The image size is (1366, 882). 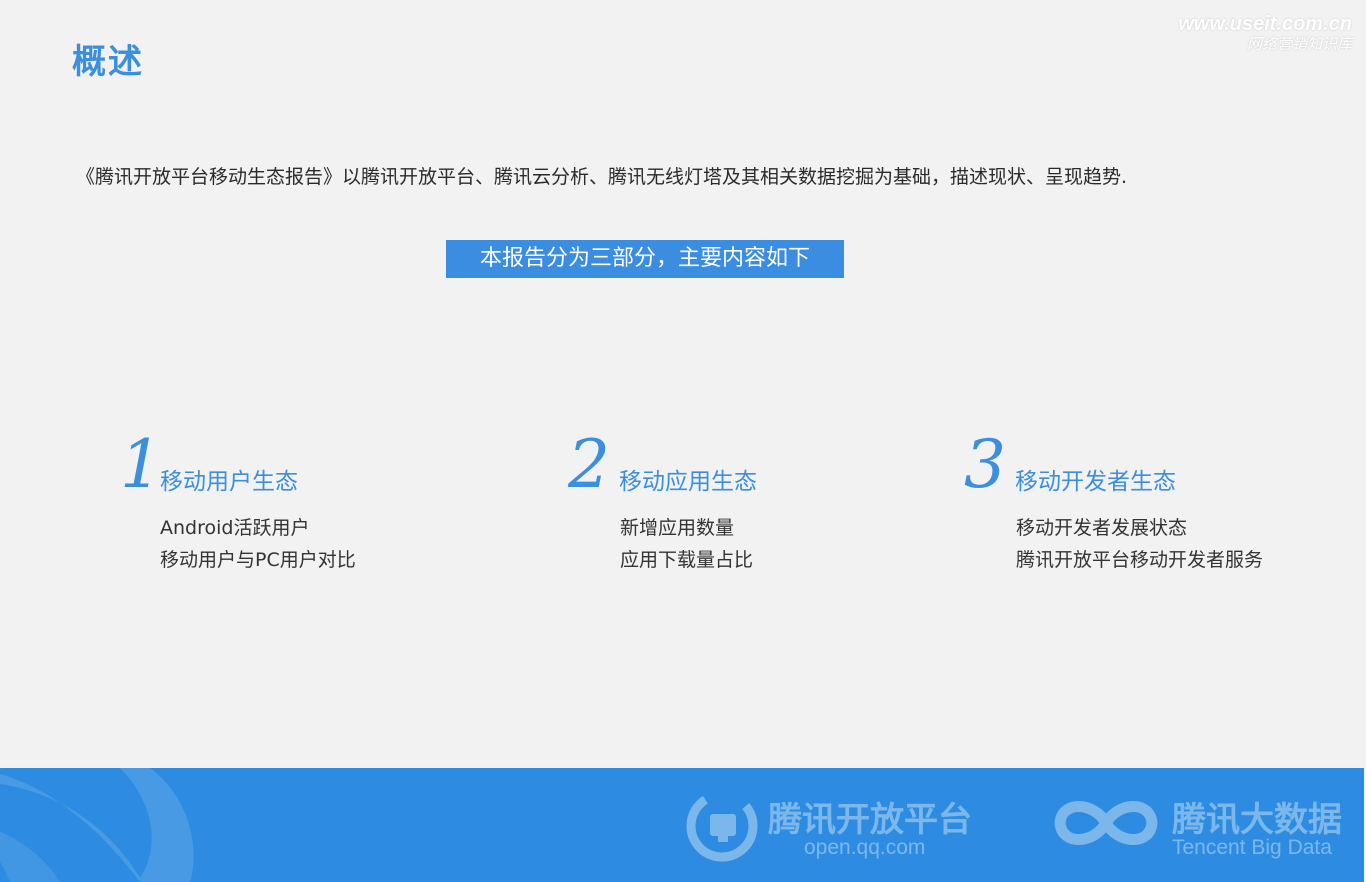 I want to click on section-item-list: 移动开发者发展状态 腾讯开放平台移动开发者服务, so click(x=1139, y=544).